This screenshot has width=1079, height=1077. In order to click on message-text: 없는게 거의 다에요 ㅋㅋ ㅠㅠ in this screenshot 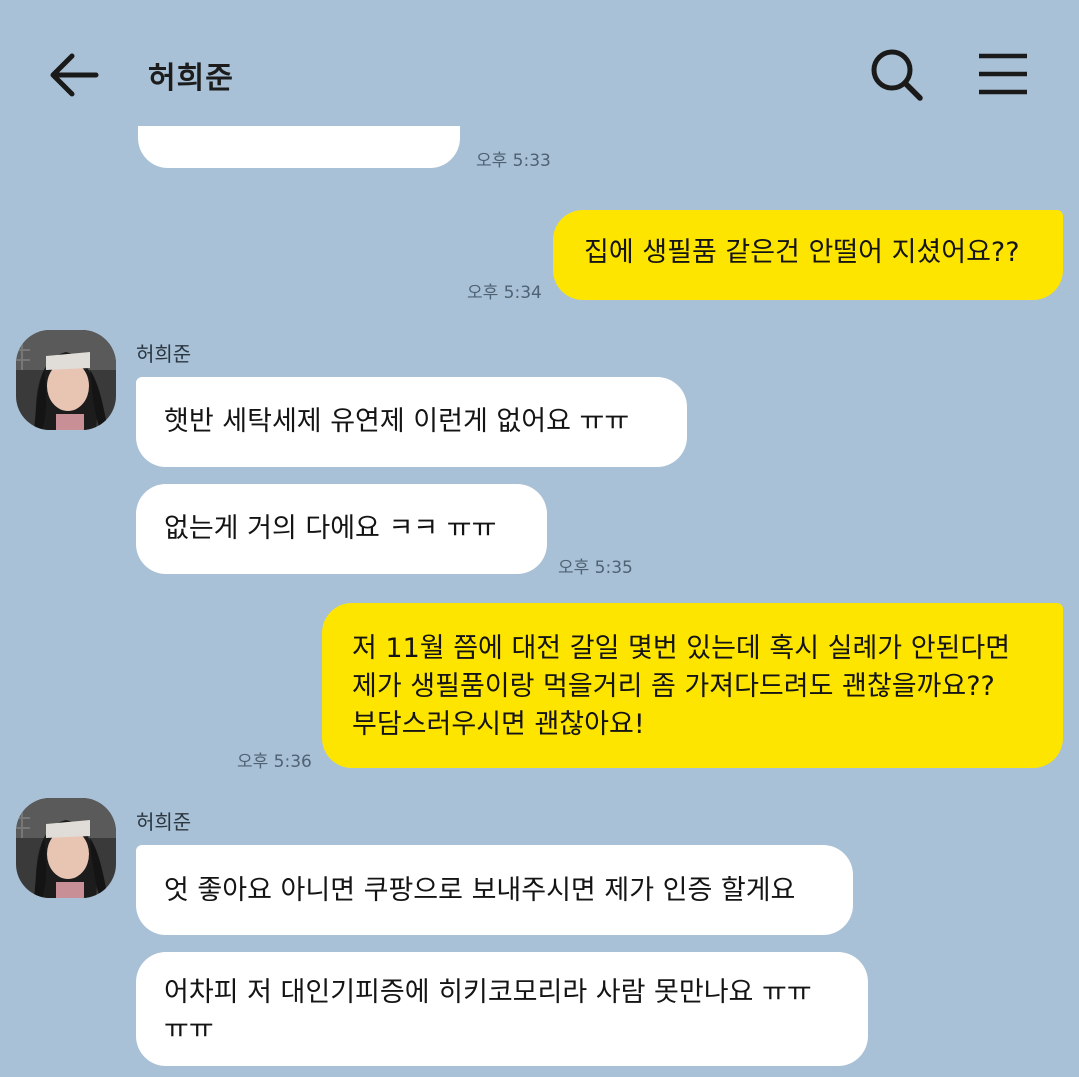, I will do `click(330, 528)`.